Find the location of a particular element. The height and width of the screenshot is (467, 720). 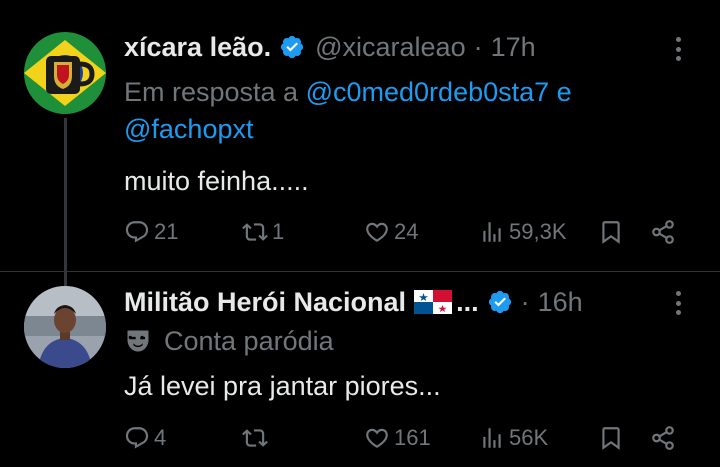

like-count: 161 is located at coordinates (412, 437).